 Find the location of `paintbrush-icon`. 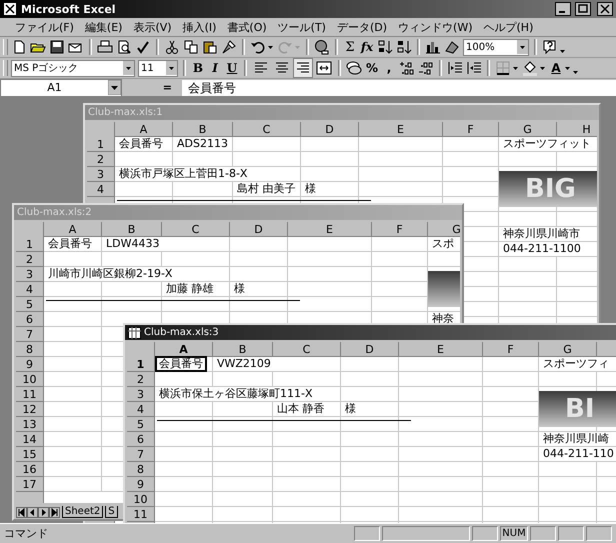

paintbrush-icon is located at coordinates (229, 47).